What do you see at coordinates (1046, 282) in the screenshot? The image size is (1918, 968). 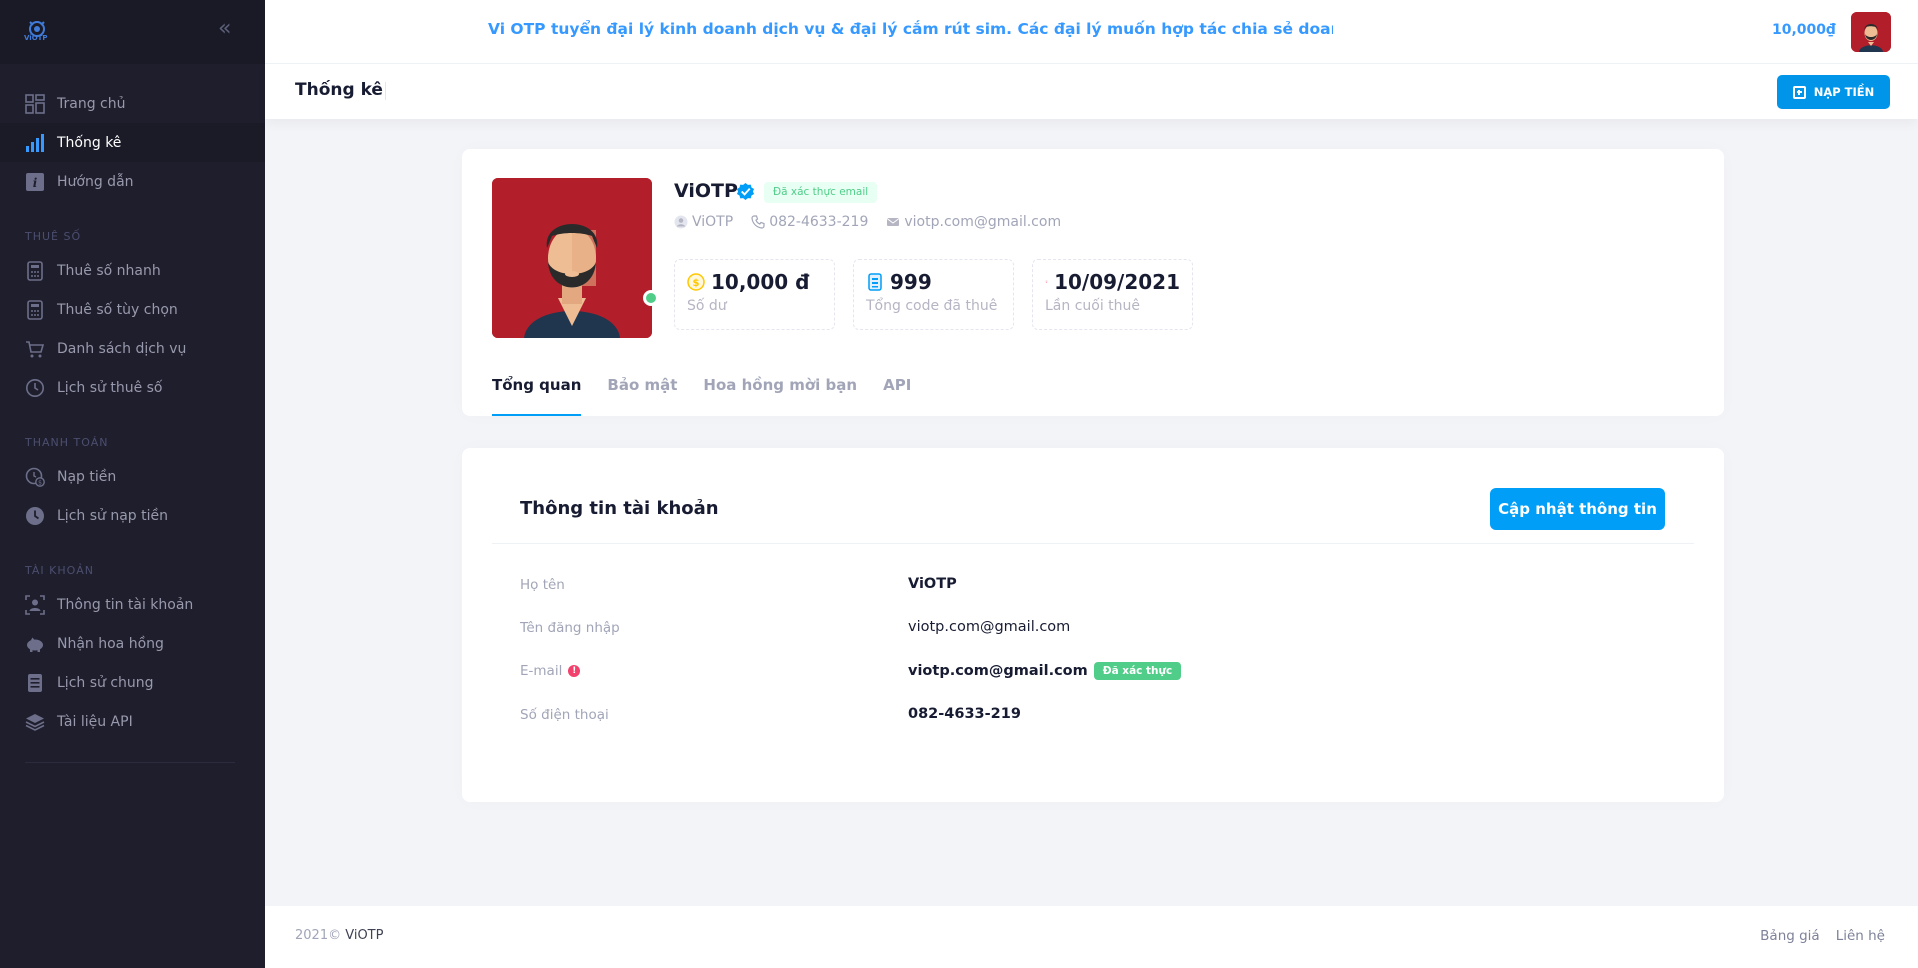 I see `arrow-down-icon` at bounding box center [1046, 282].